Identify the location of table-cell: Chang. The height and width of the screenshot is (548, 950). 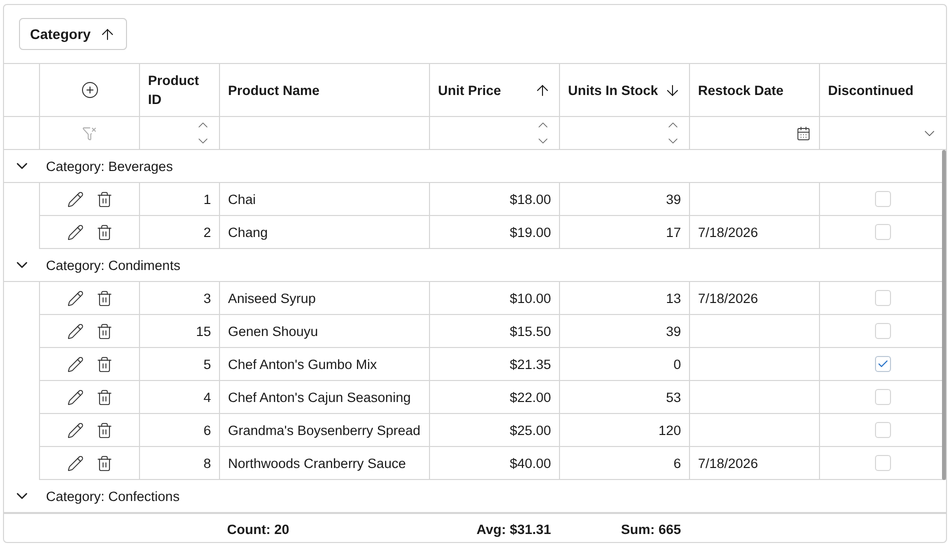
(324, 232).